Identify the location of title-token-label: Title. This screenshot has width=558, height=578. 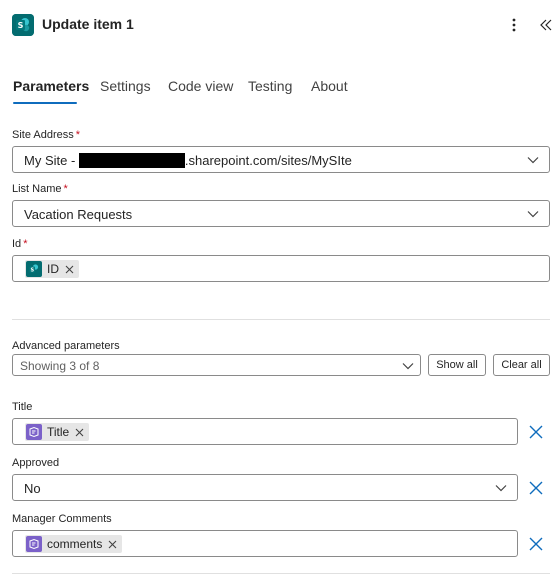
(58, 432).